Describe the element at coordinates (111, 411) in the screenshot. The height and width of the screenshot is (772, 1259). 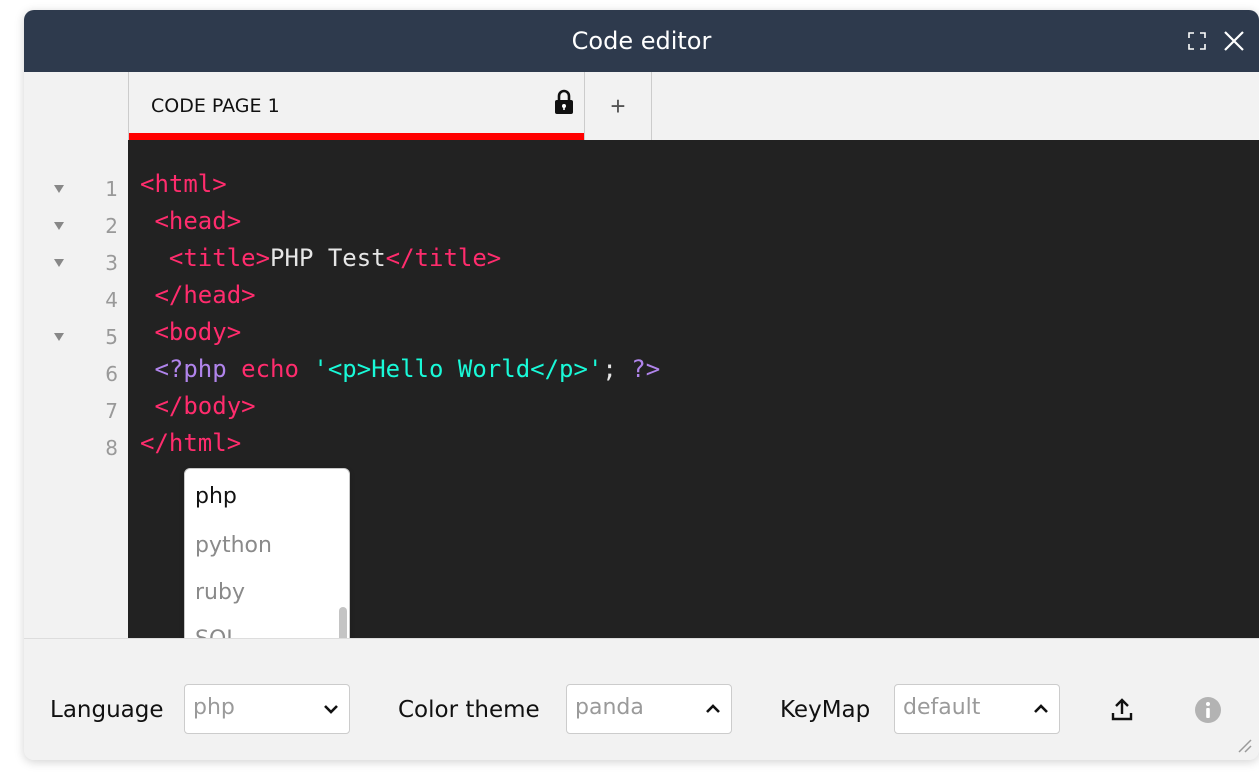
I see `line-number: 7` at that location.